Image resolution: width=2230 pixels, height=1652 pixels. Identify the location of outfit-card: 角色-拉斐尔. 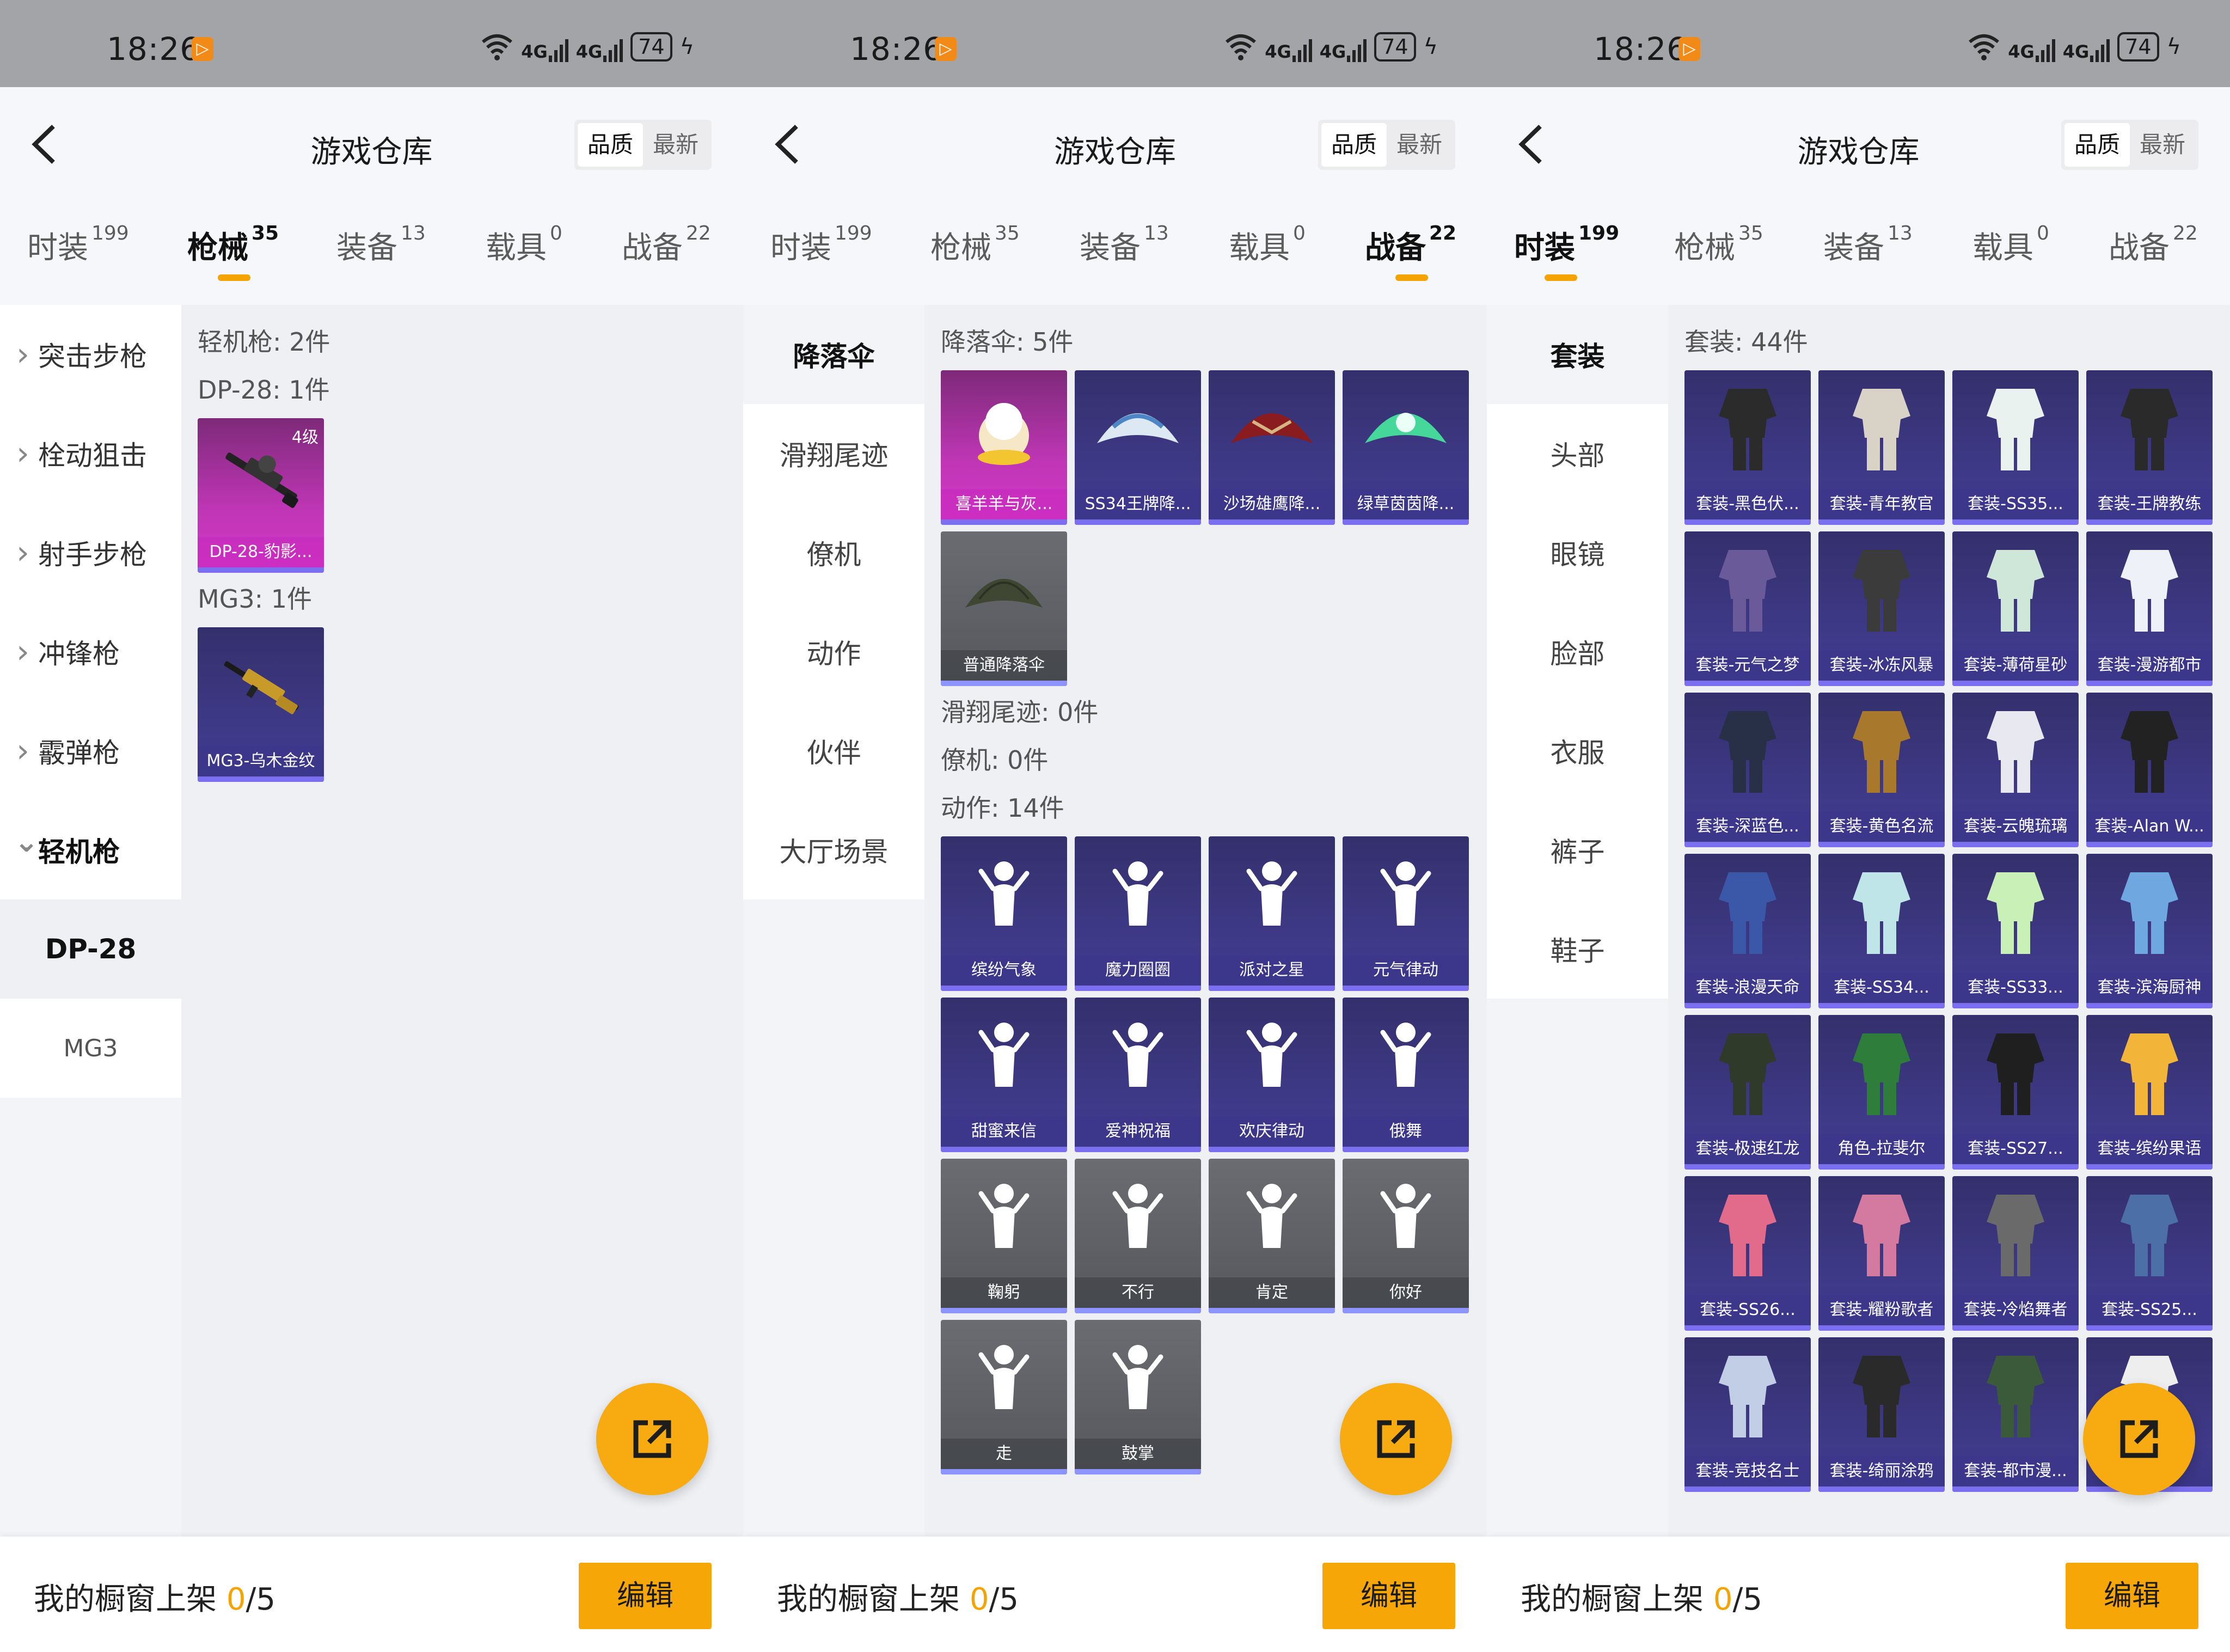
(1881, 1092).